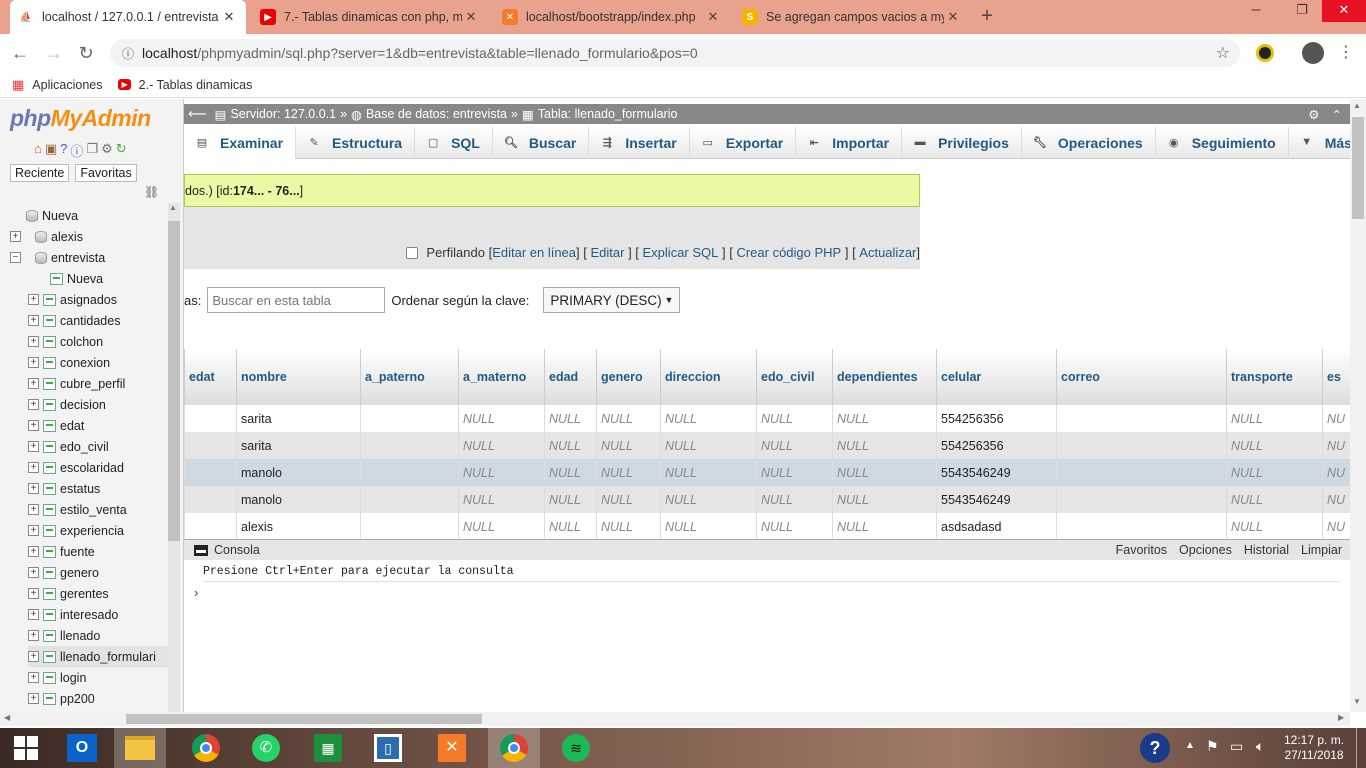 This screenshot has height=768, width=1366. What do you see at coordinates (69, 362) in the screenshot?
I see `tree-table-item: + conexion` at bounding box center [69, 362].